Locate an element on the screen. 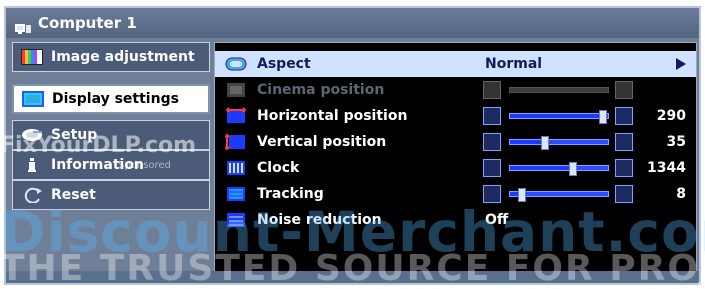  cinema-position-slider is located at coordinates (558, 90).